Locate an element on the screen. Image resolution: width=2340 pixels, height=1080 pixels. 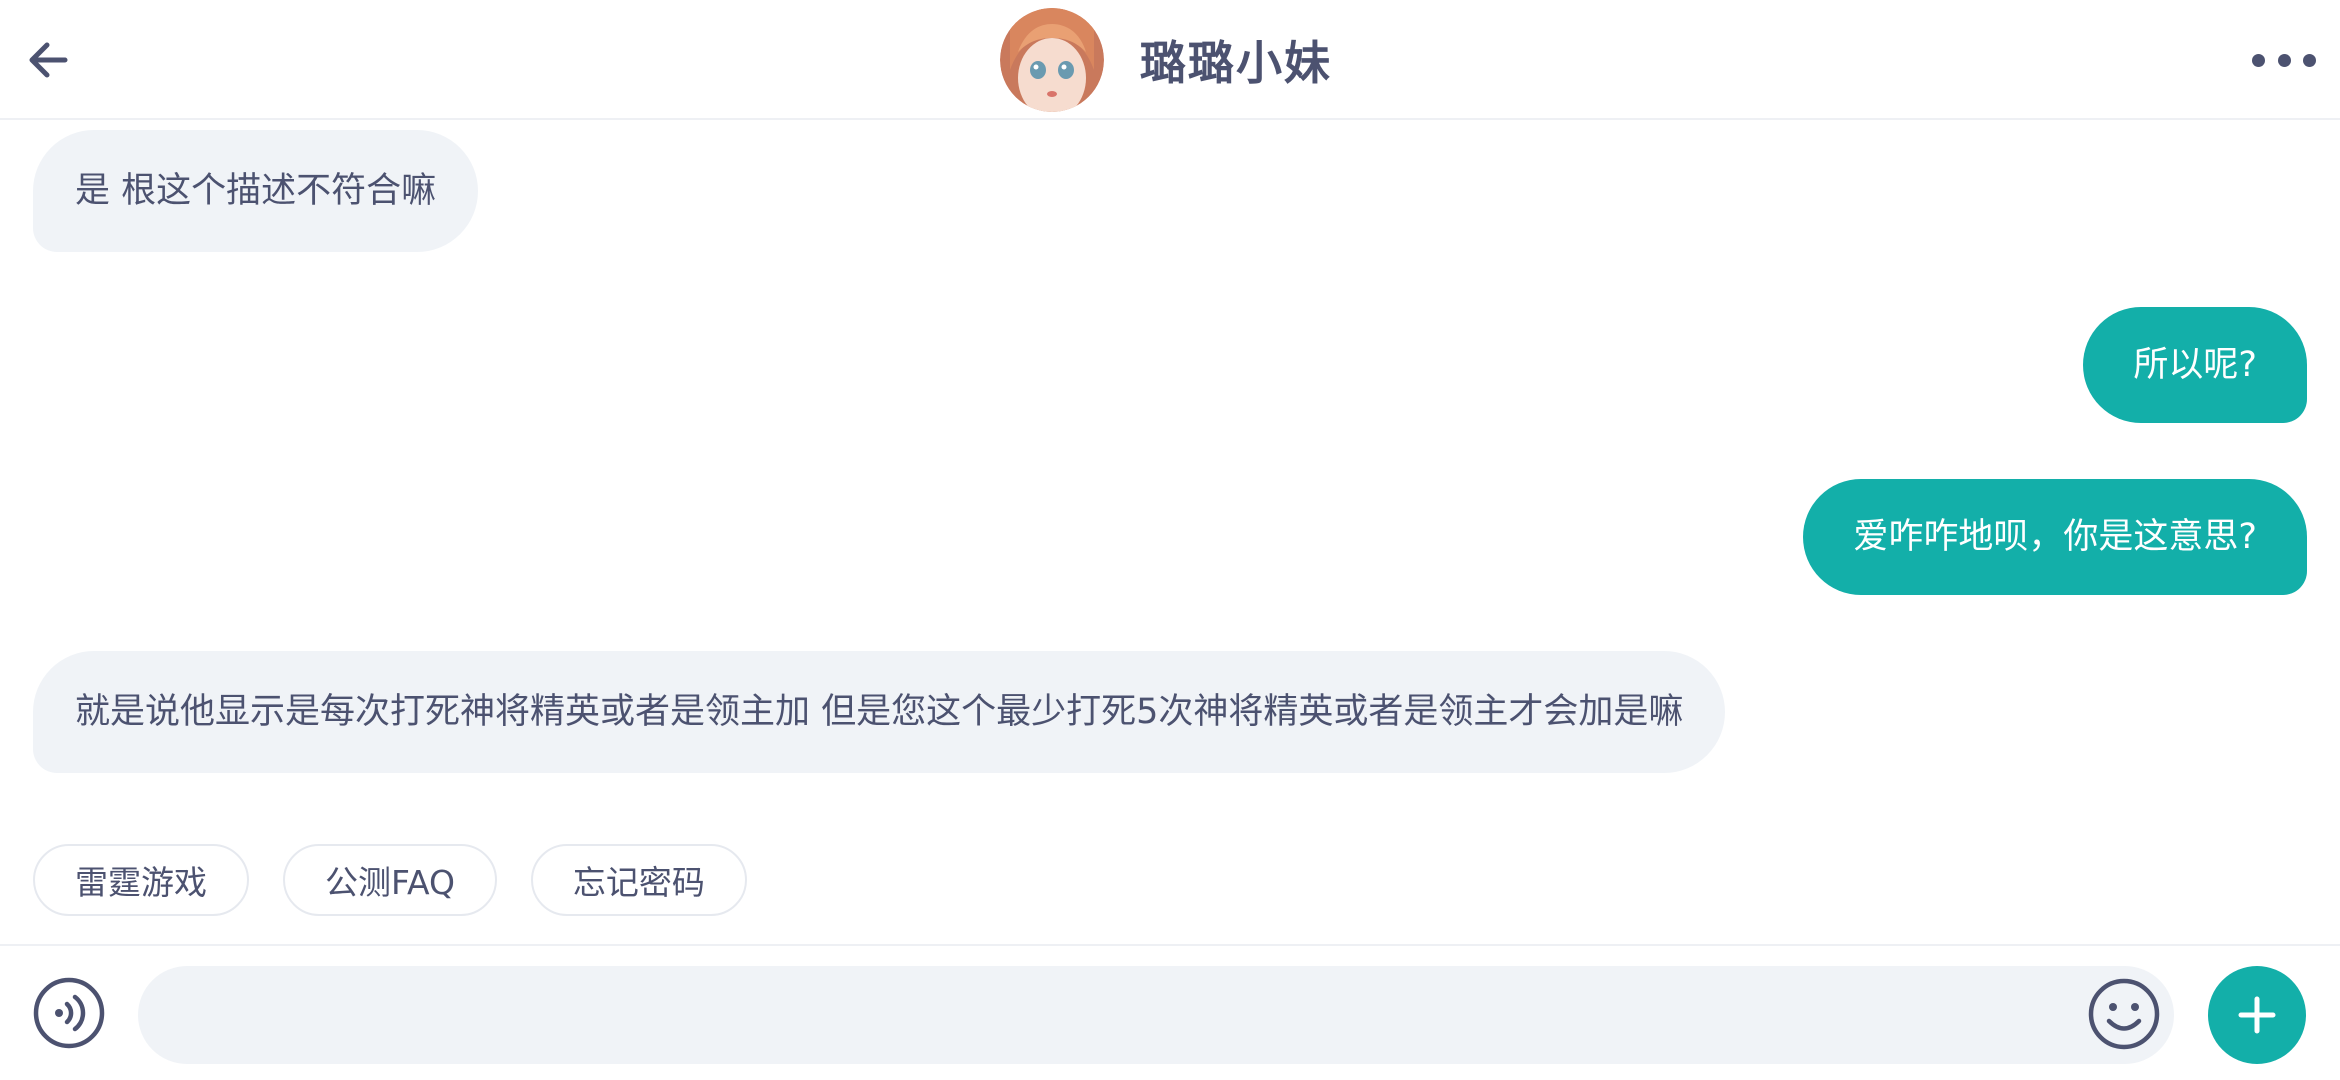
message-input is located at coordinates (1130, 1016).